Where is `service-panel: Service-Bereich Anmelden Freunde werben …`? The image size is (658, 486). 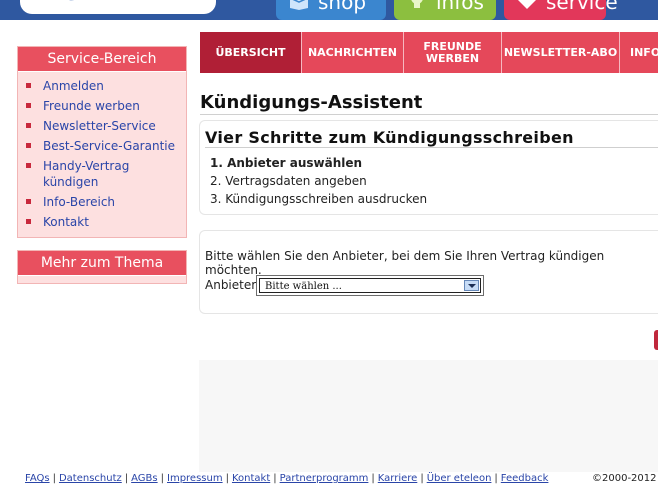 service-panel: Service-Bereich Anmelden Freunde werben … is located at coordinates (102, 142).